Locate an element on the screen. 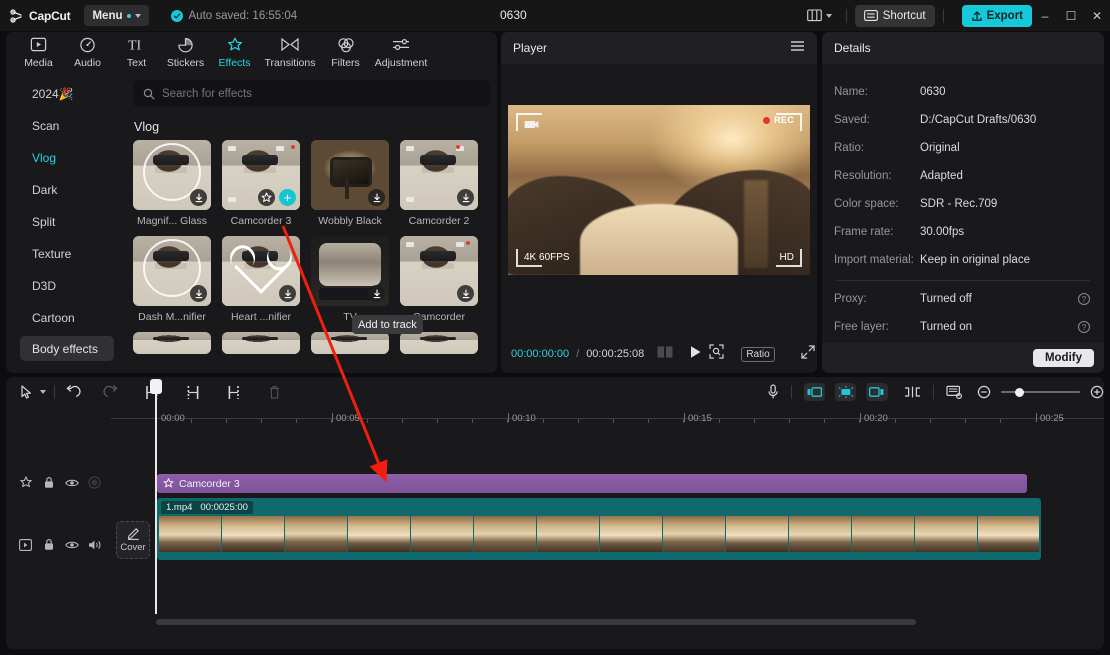  export-button: Export is located at coordinates (996, 15).